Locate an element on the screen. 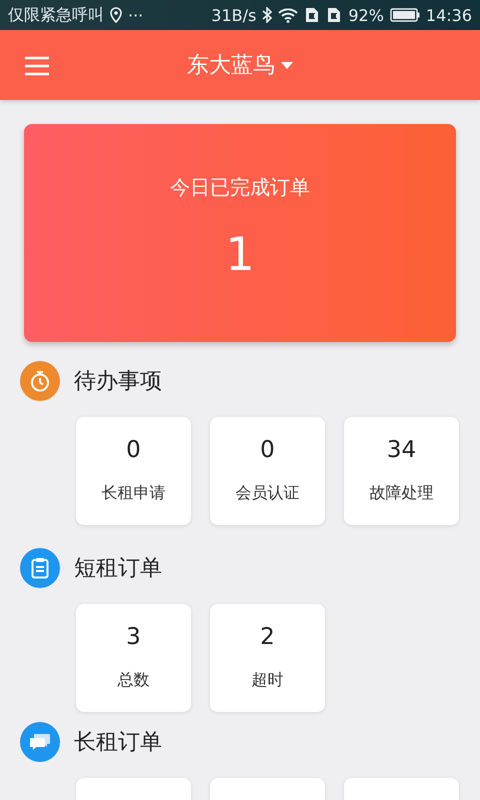  stat-count: 3 is located at coordinates (133, 637).